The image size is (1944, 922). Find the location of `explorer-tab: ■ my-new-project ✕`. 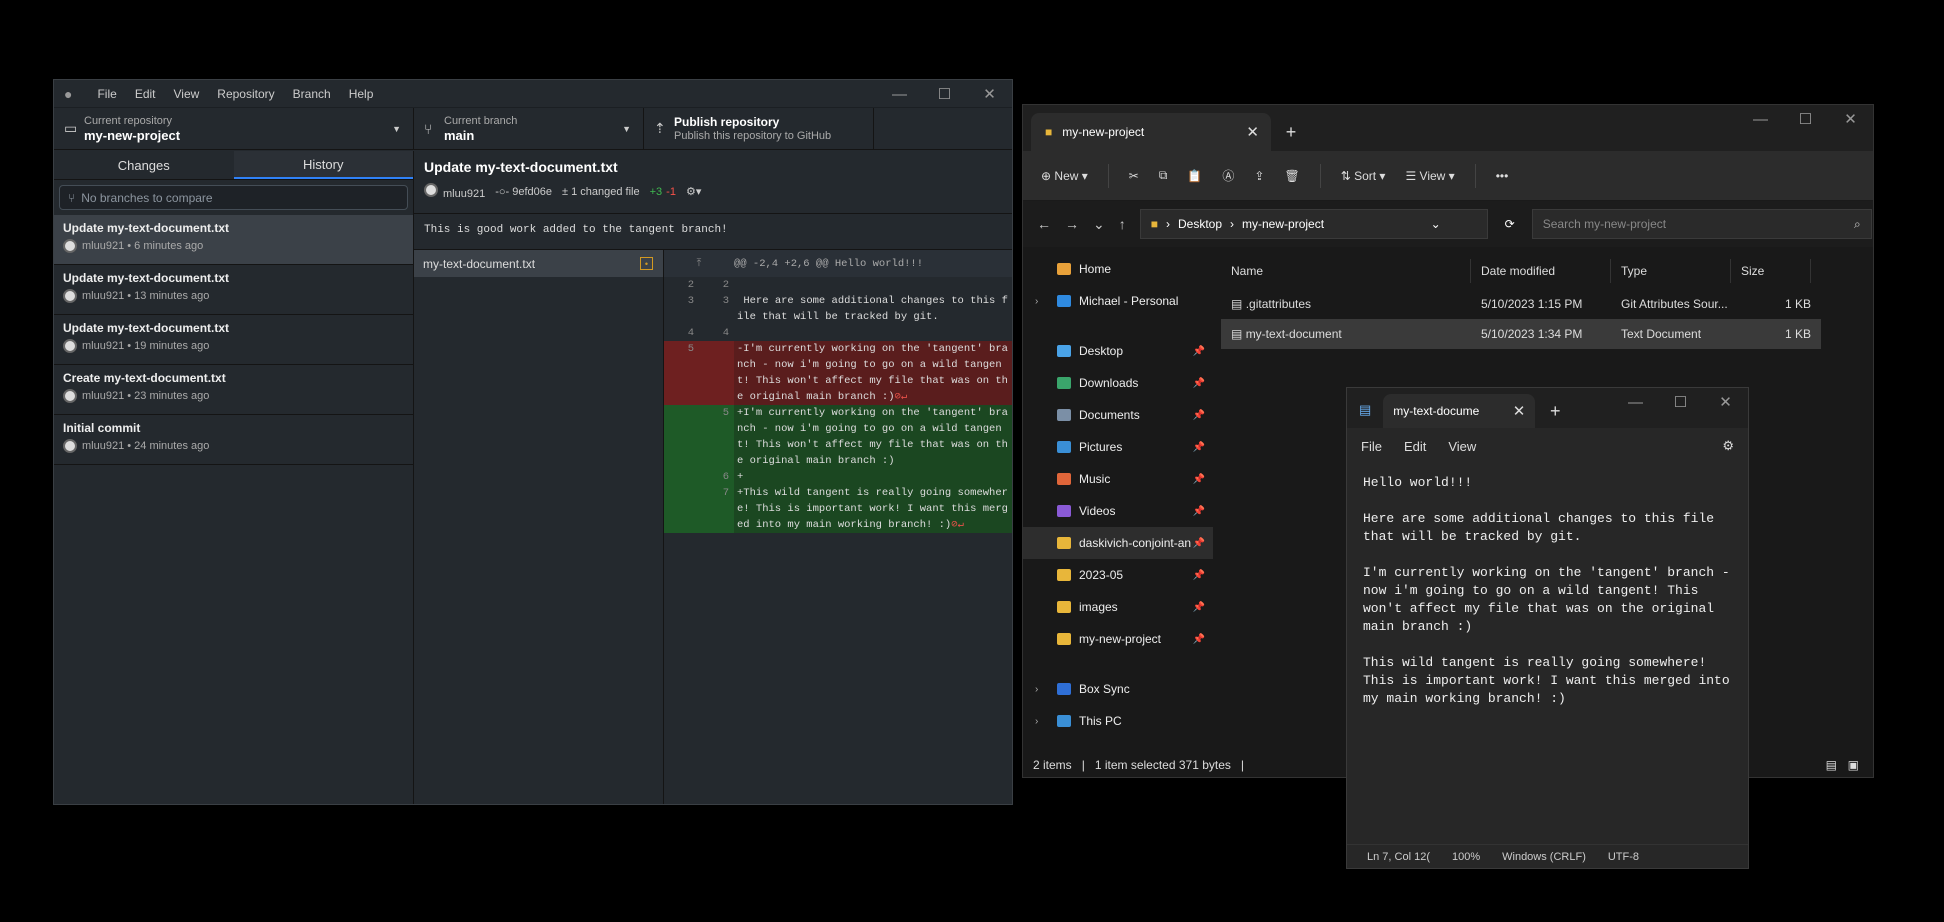

explorer-tab: ■ my-new-project ✕ is located at coordinates (1151, 132).